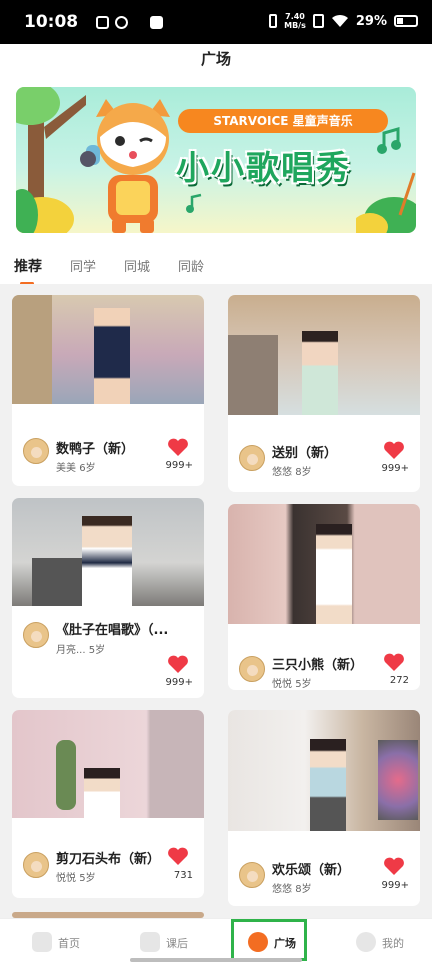 The height and width of the screenshot is (964, 432). I want to click on plaza-icon, so click(258, 942).